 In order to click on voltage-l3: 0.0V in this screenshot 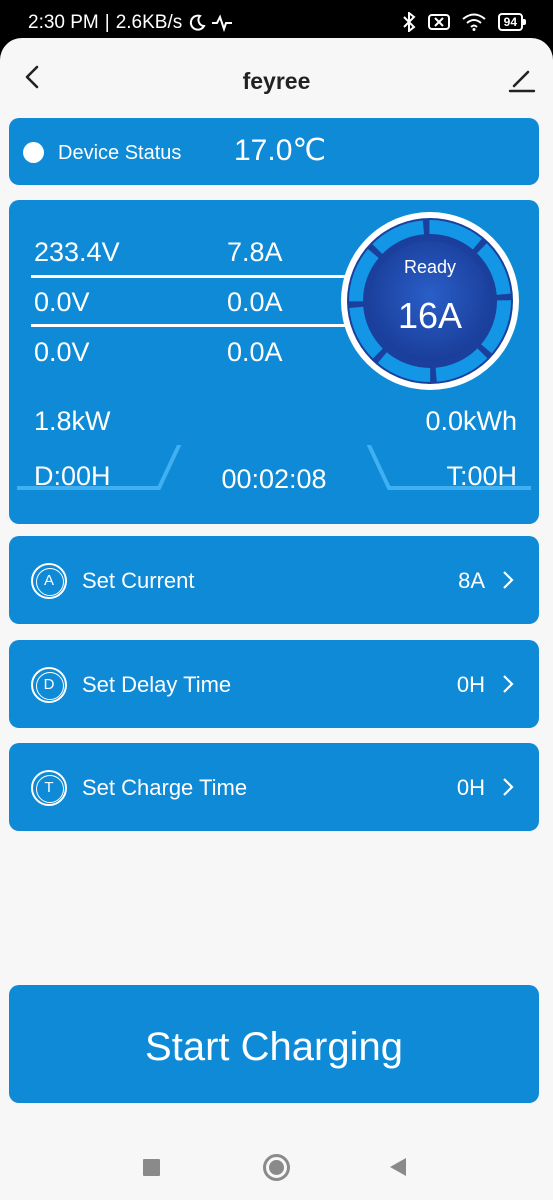, I will do `click(62, 352)`.